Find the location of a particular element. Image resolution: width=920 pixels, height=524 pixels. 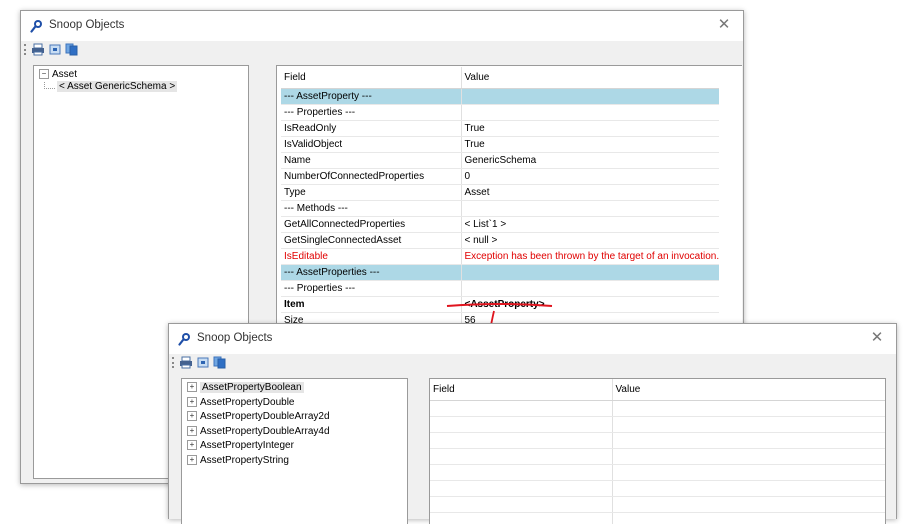

tree-node: +AssetPropertyDoubleArray2d is located at coordinates (258, 417).